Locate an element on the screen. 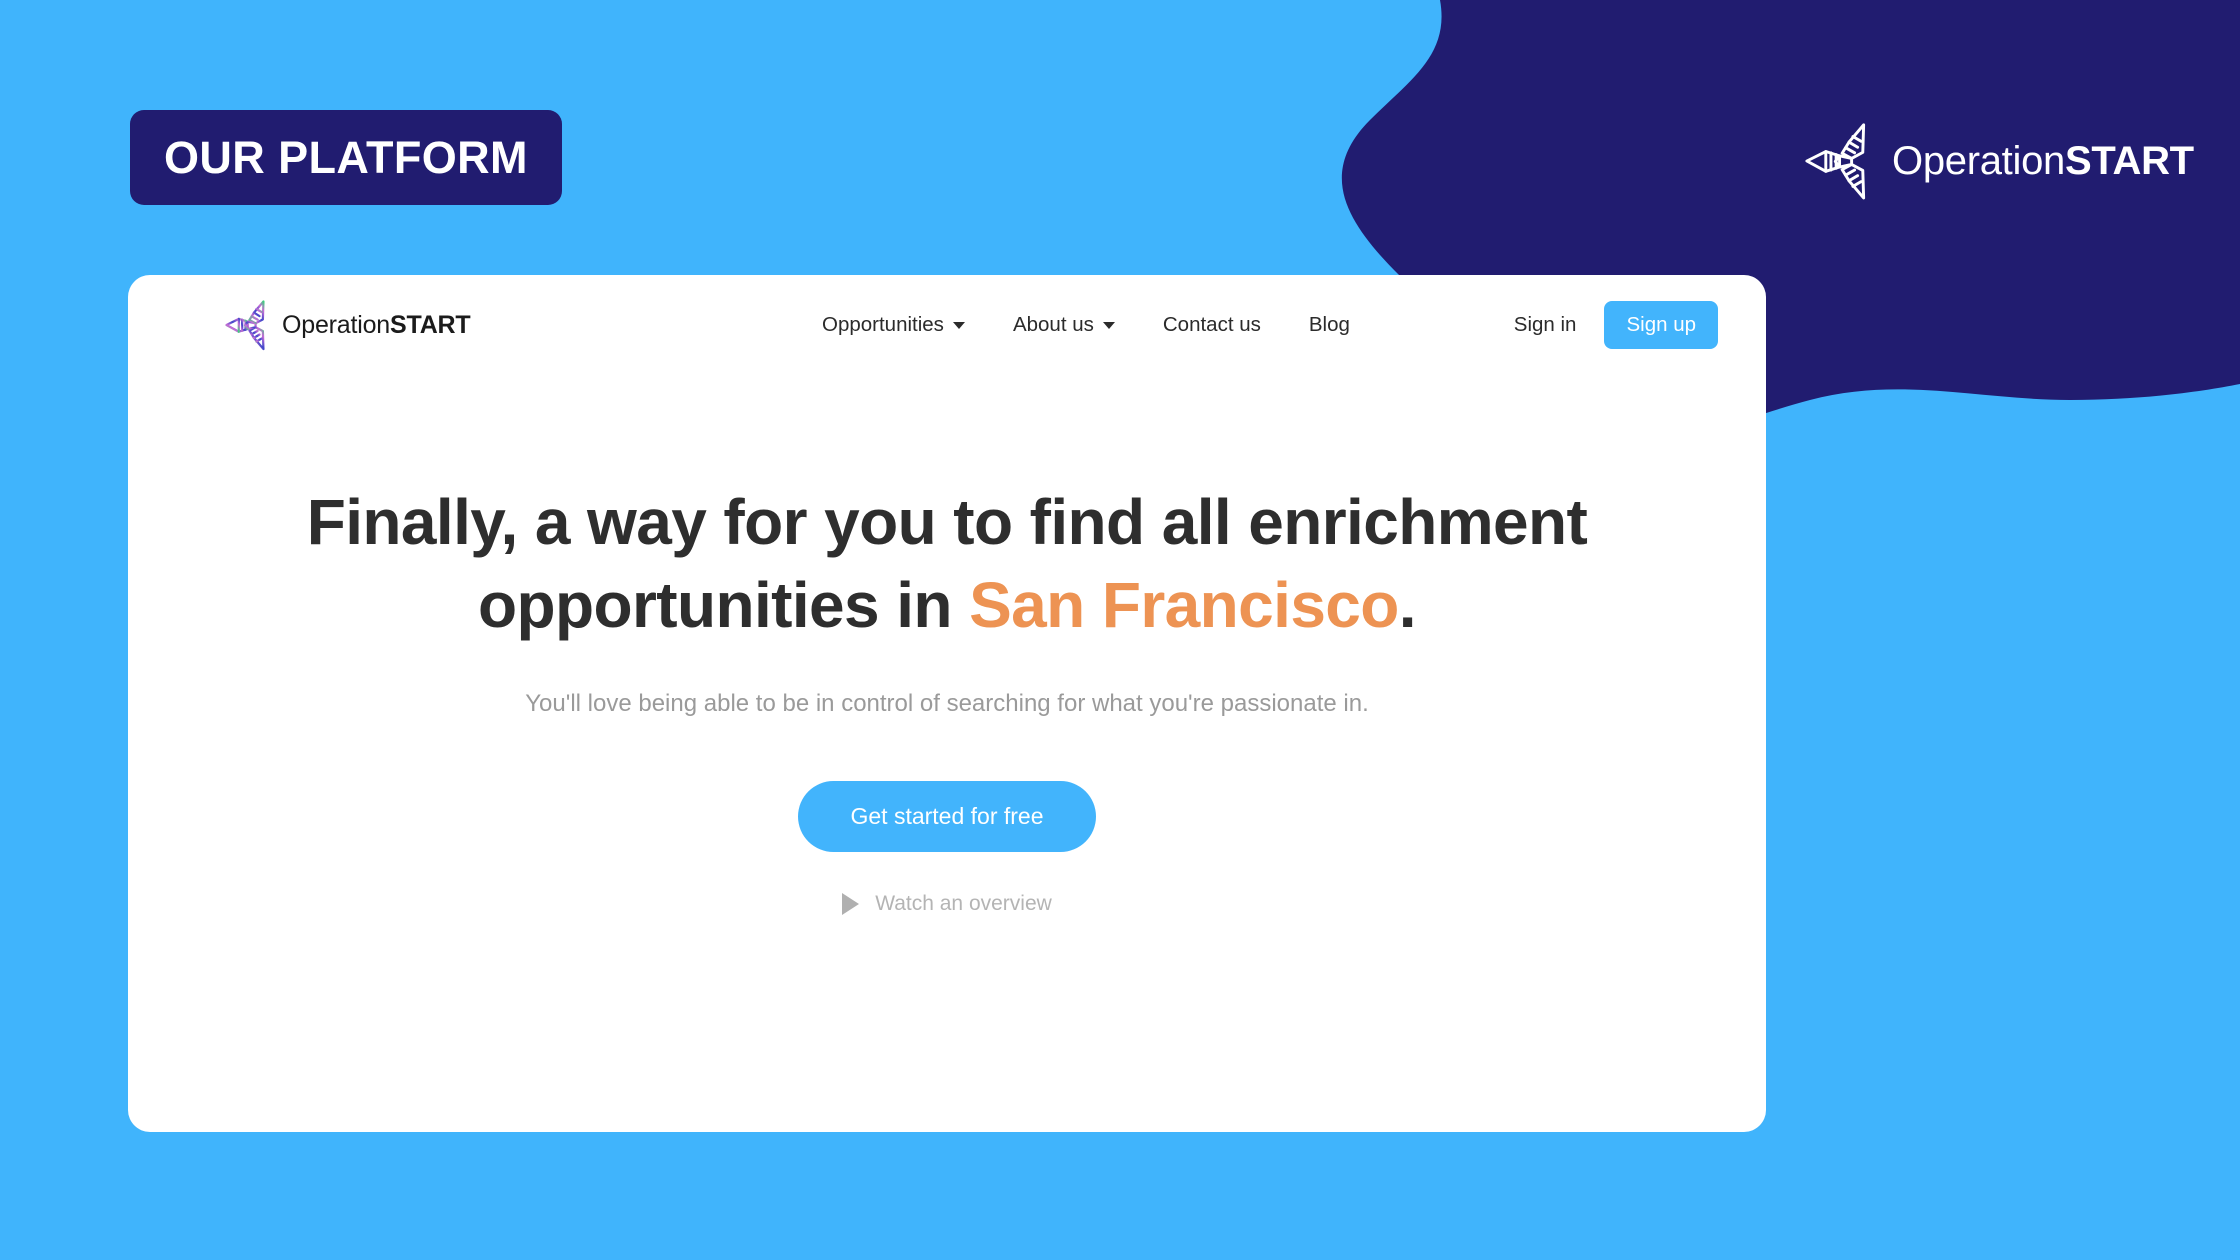 This screenshot has width=2240, height=1260. brand-lockup-topright: OperationSTART is located at coordinates (1997, 161).